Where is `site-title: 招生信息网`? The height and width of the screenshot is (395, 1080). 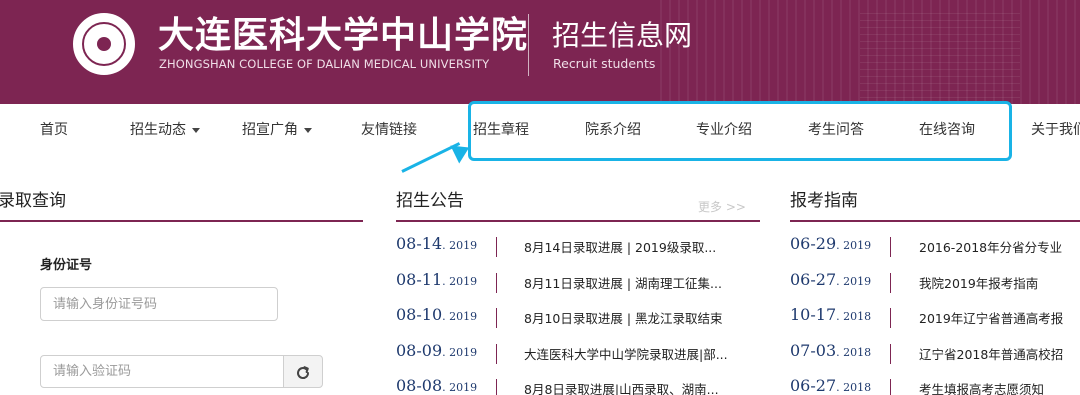
site-title: 招生信息网 is located at coordinates (622, 36).